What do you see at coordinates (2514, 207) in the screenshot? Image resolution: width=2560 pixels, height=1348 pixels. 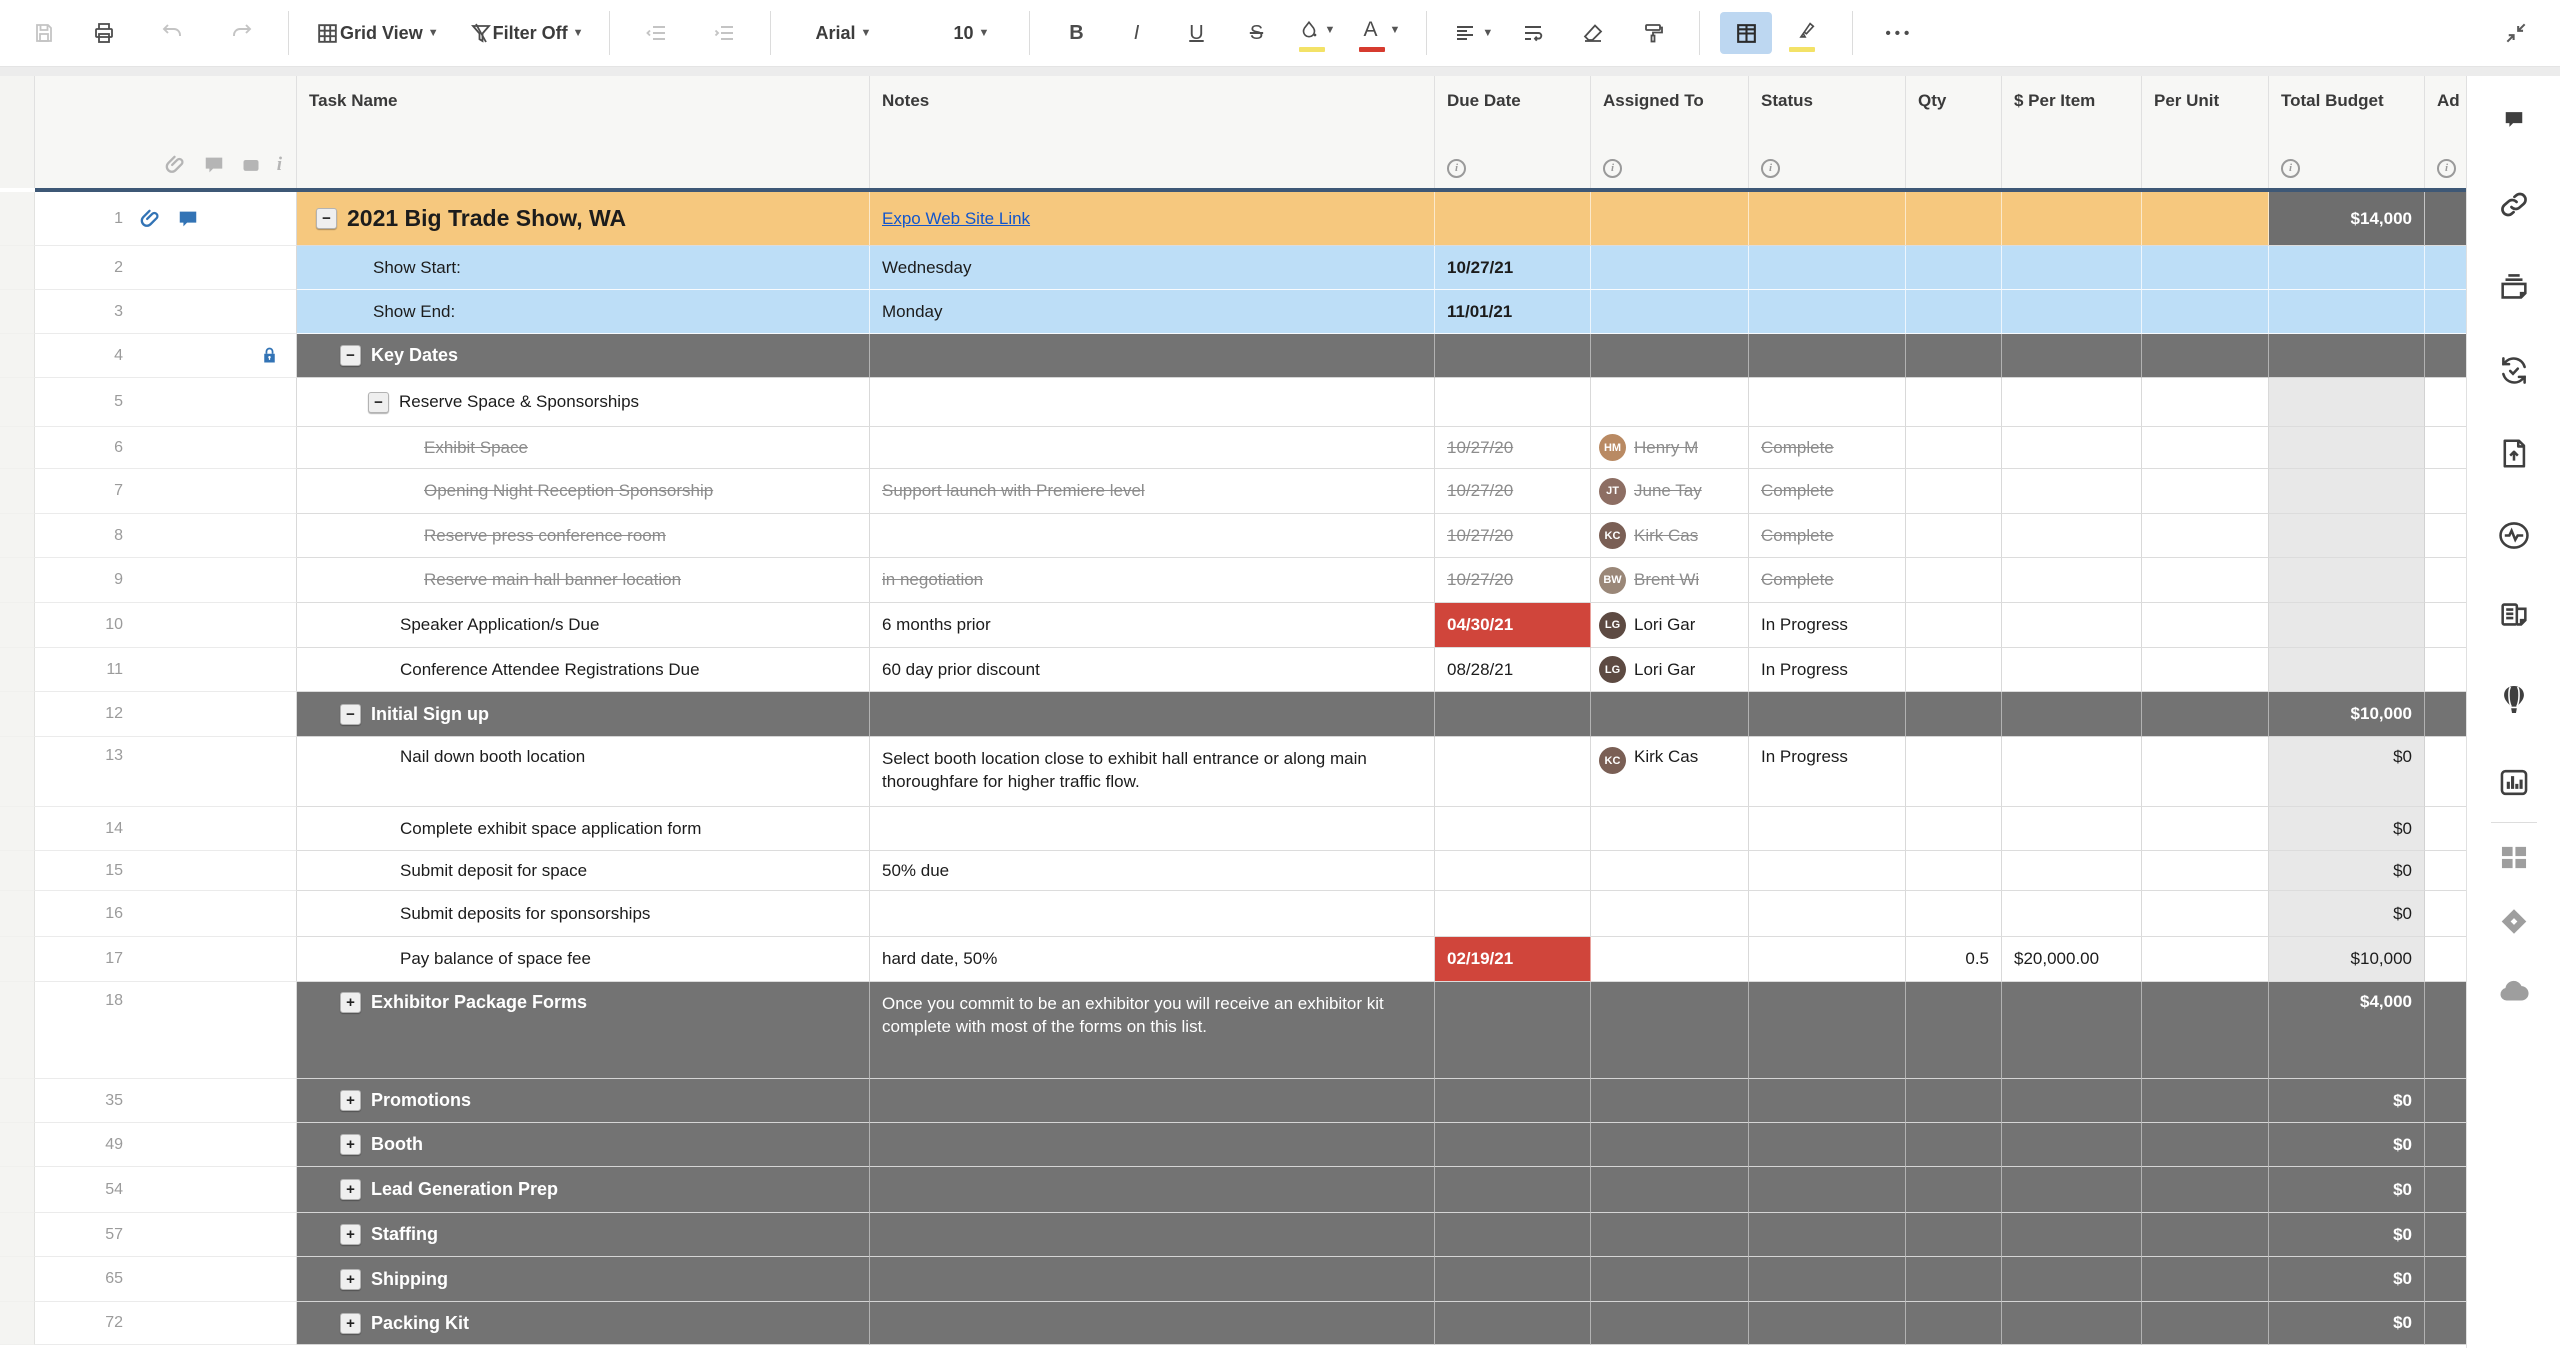 I see `link-icon` at bounding box center [2514, 207].